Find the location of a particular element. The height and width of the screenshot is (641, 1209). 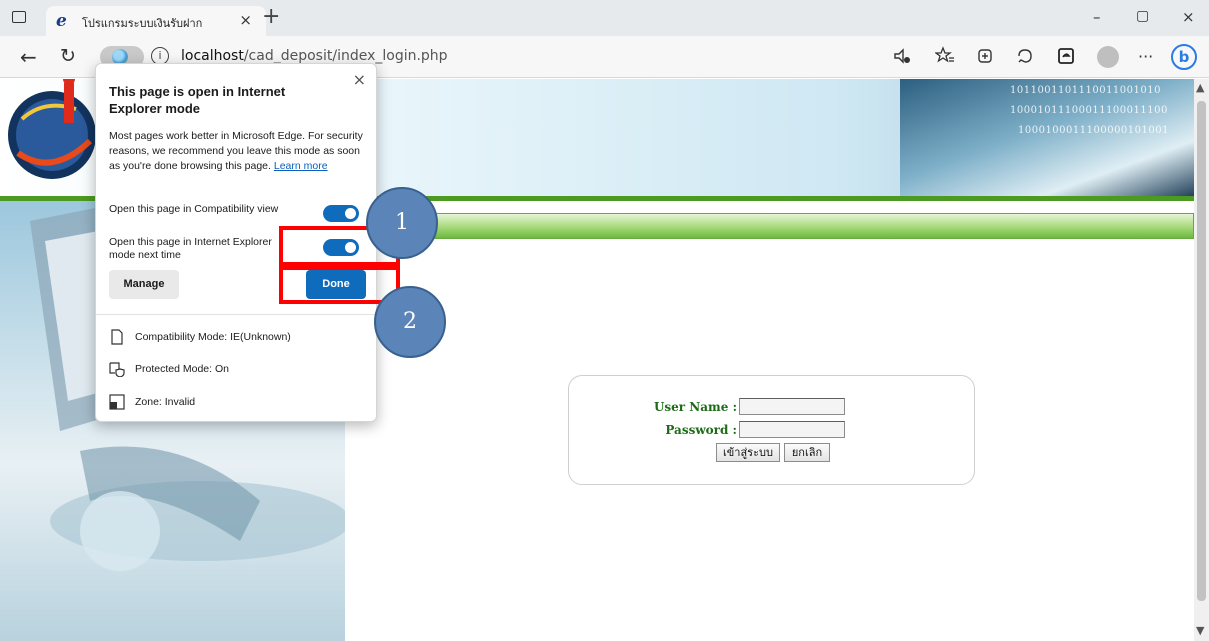

page-icon is located at coordinates (117, 337).